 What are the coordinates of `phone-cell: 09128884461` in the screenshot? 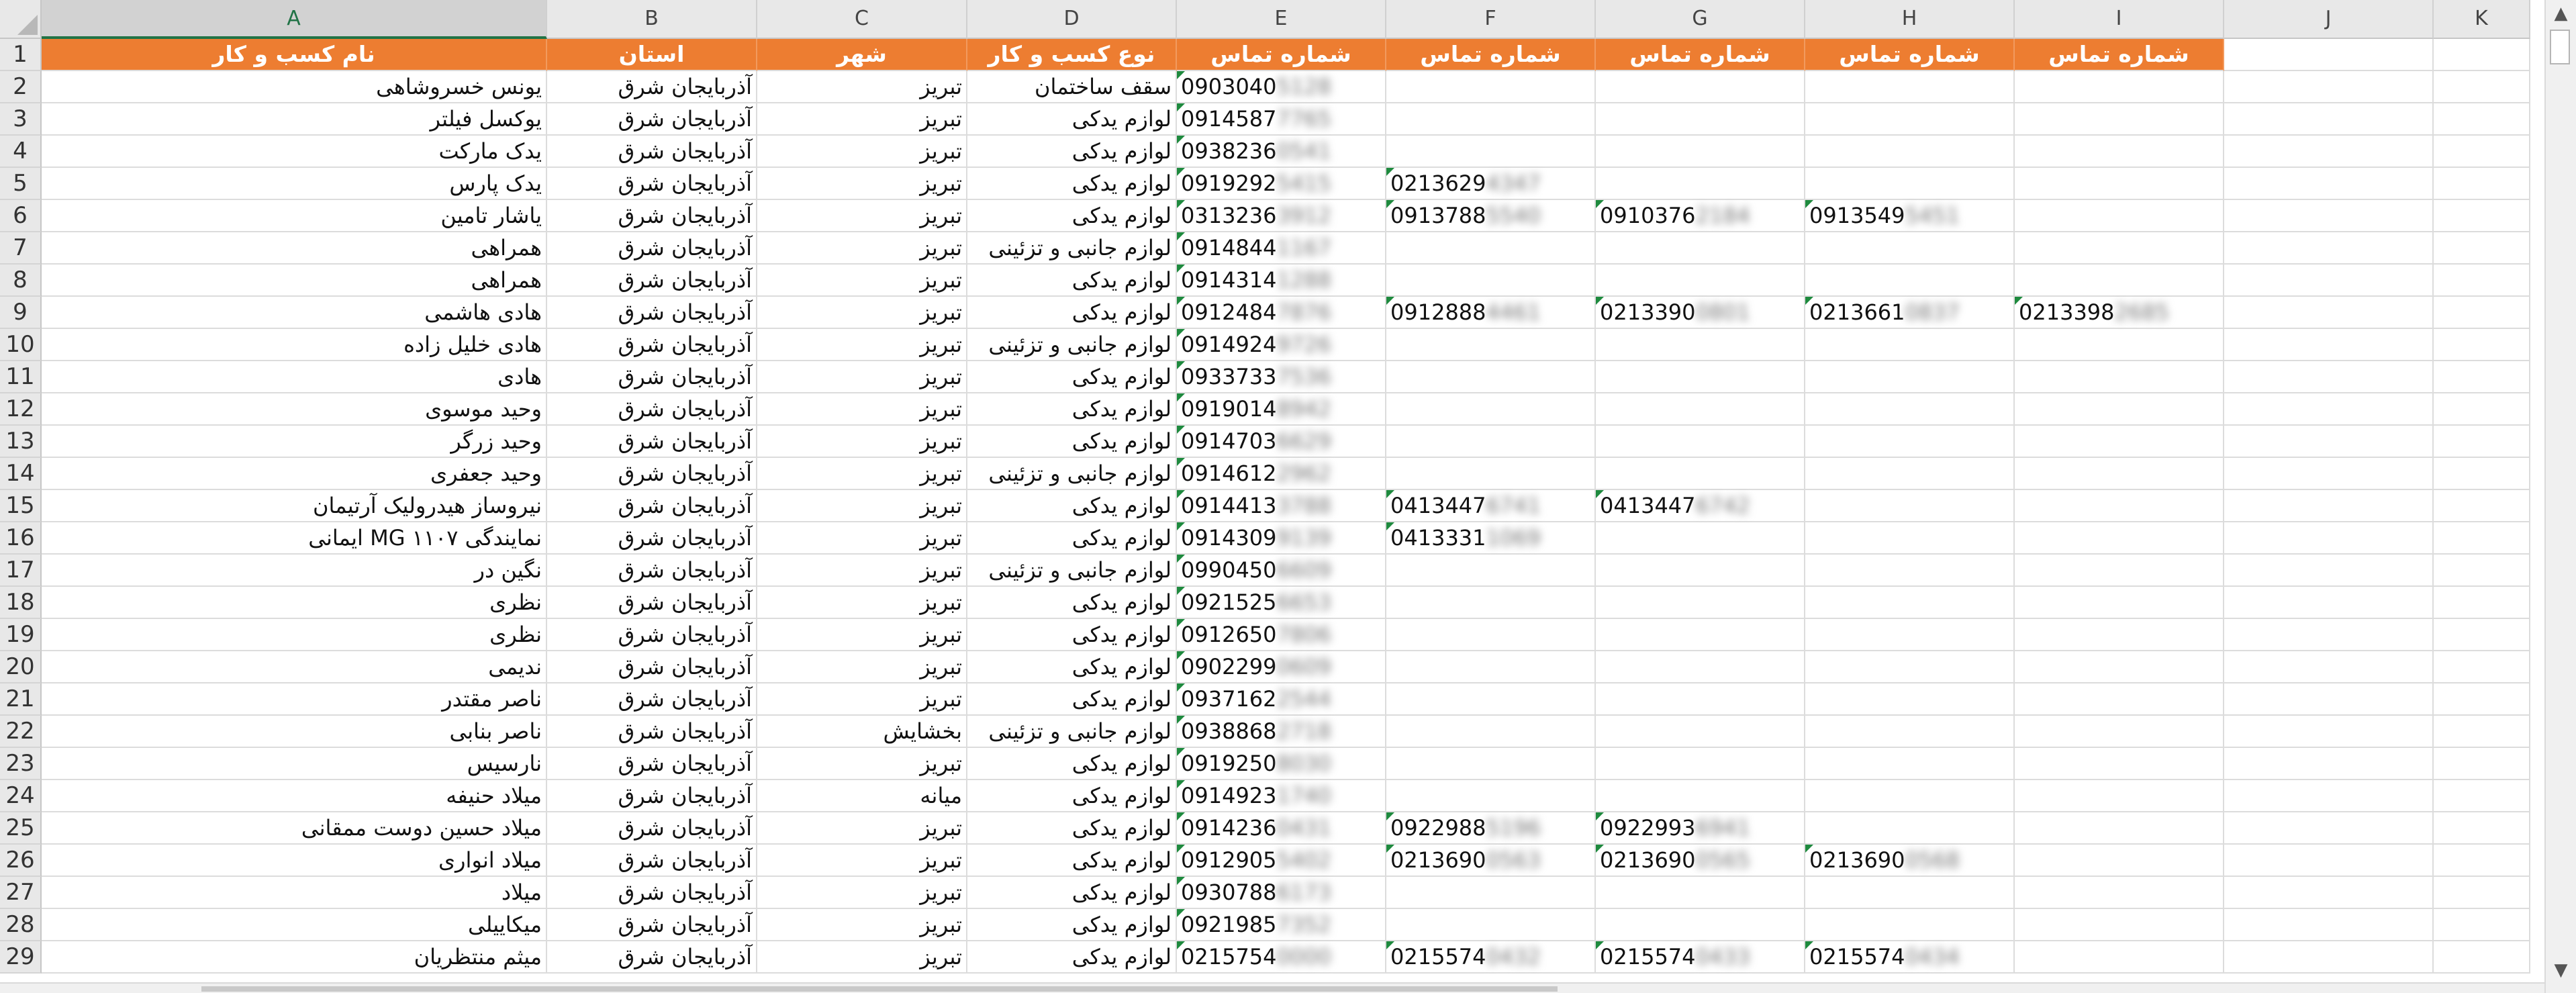 It's located at (1491, 313).